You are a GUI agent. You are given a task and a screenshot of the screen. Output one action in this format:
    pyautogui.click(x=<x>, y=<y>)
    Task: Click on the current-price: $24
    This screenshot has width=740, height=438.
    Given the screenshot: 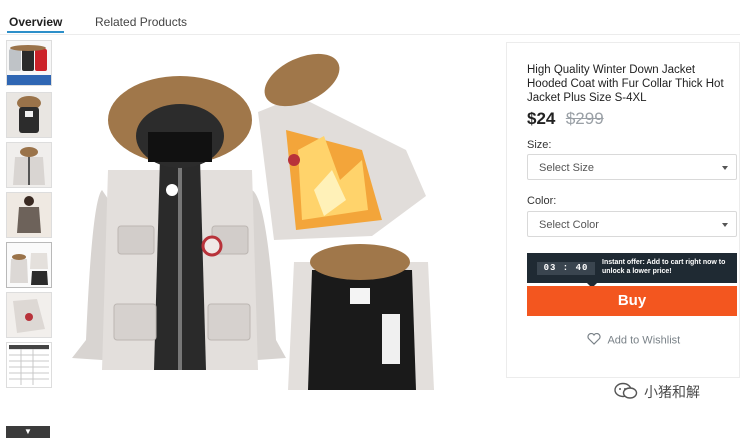 What is the action you would take?
    pyautogui.click(x=541, y=118)
    